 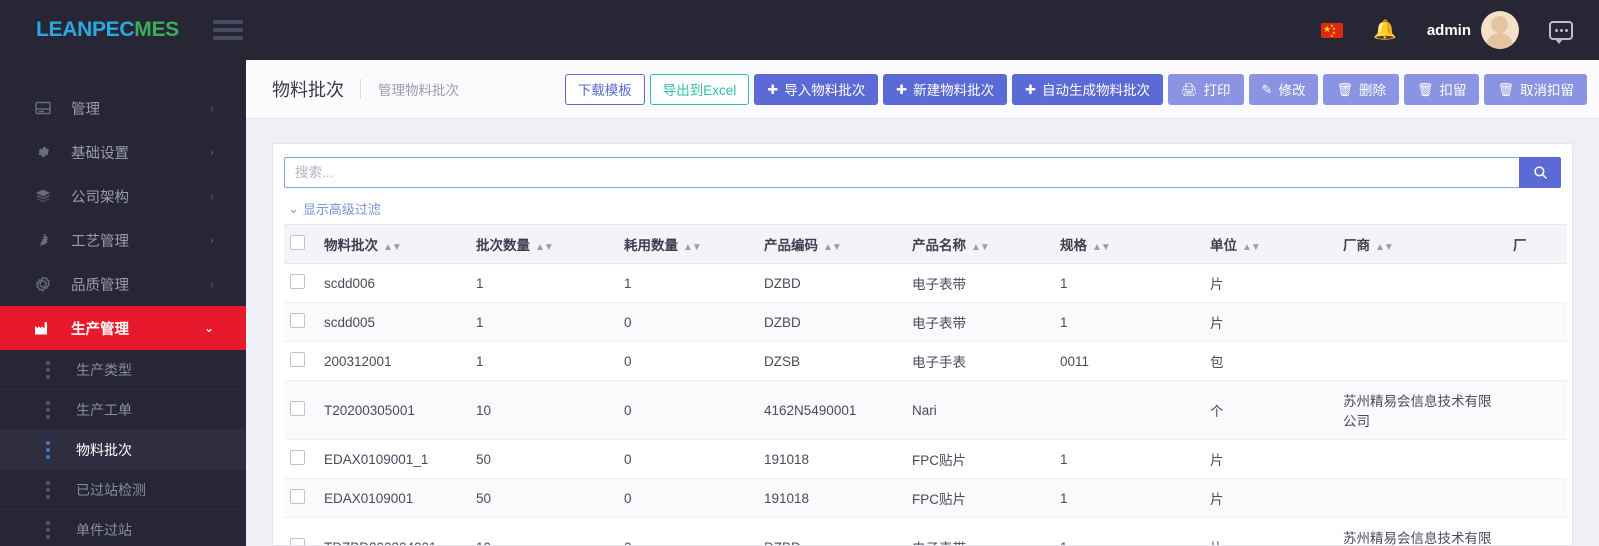 What do you see at coordinates (1505, 89) in the screenshot?
I see `button-icon: 🗑` at bounding box center [1505, 89].